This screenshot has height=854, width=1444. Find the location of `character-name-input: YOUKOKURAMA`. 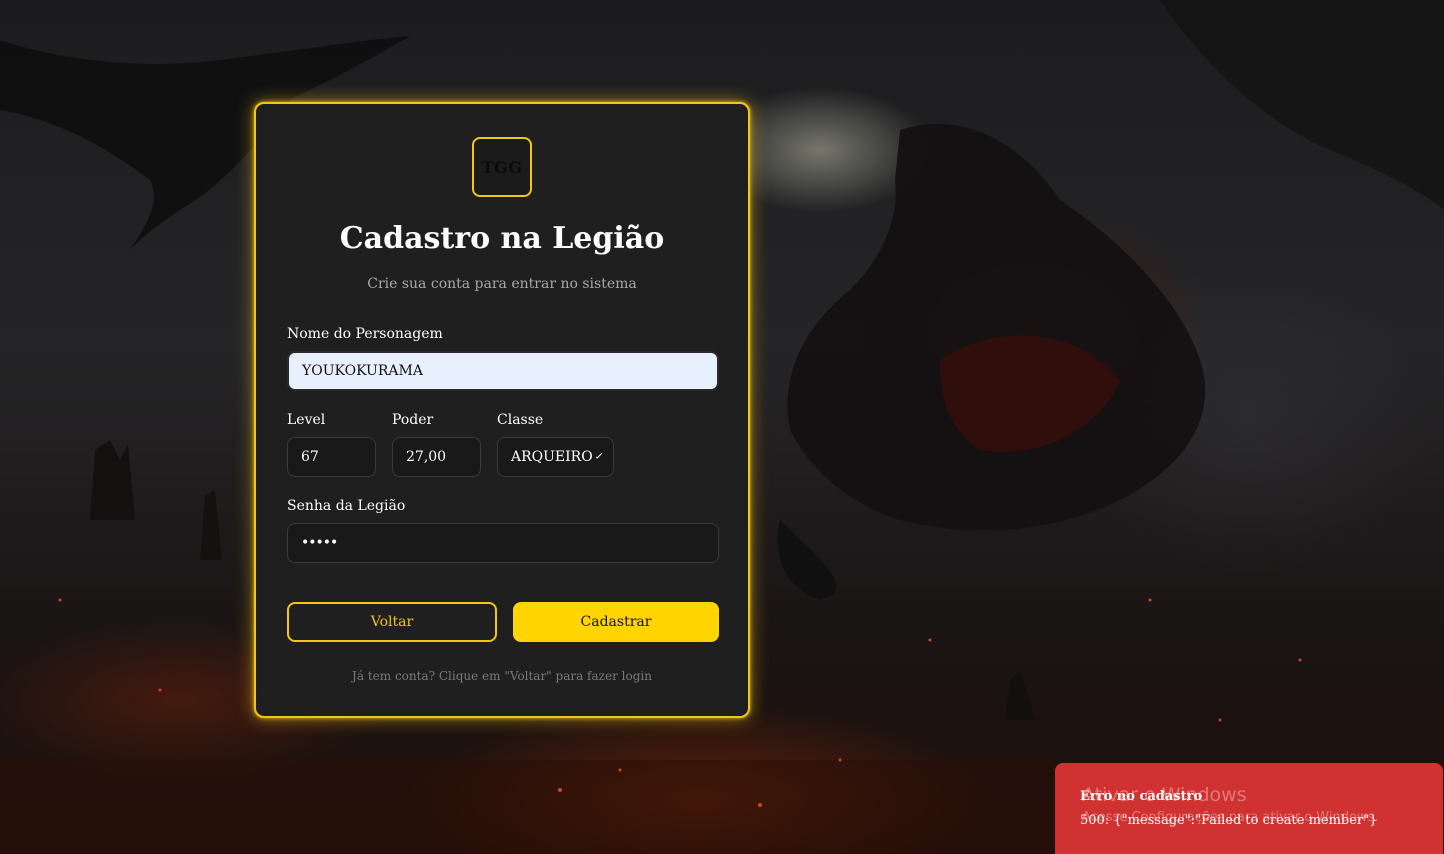

character-name-input: YOUKOKURAMA is located at coordinates (503, 371).